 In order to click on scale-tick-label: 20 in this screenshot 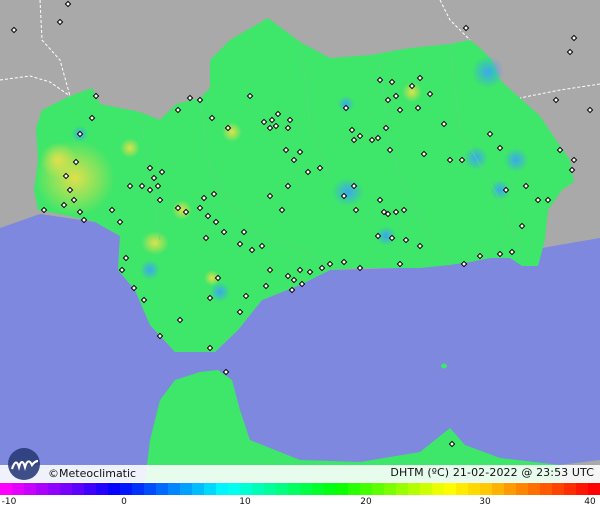, I will do `click(366, 502)`.